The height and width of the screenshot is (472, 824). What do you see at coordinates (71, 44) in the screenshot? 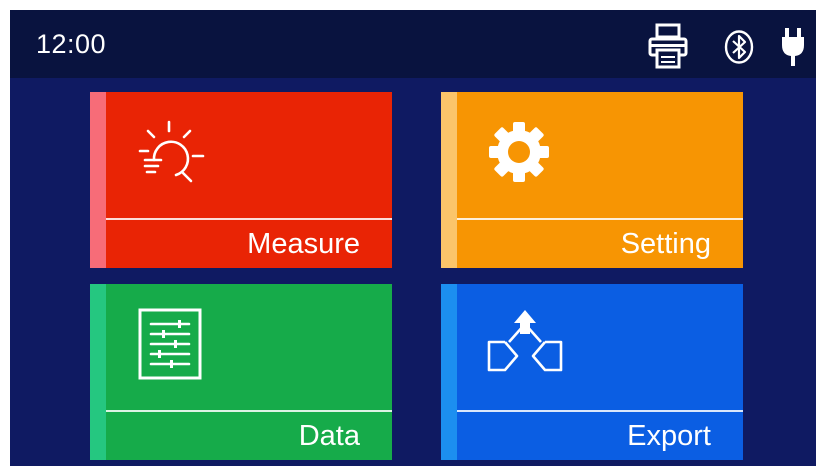
I see `clock: 12:00` at bounding box center [71, 44].